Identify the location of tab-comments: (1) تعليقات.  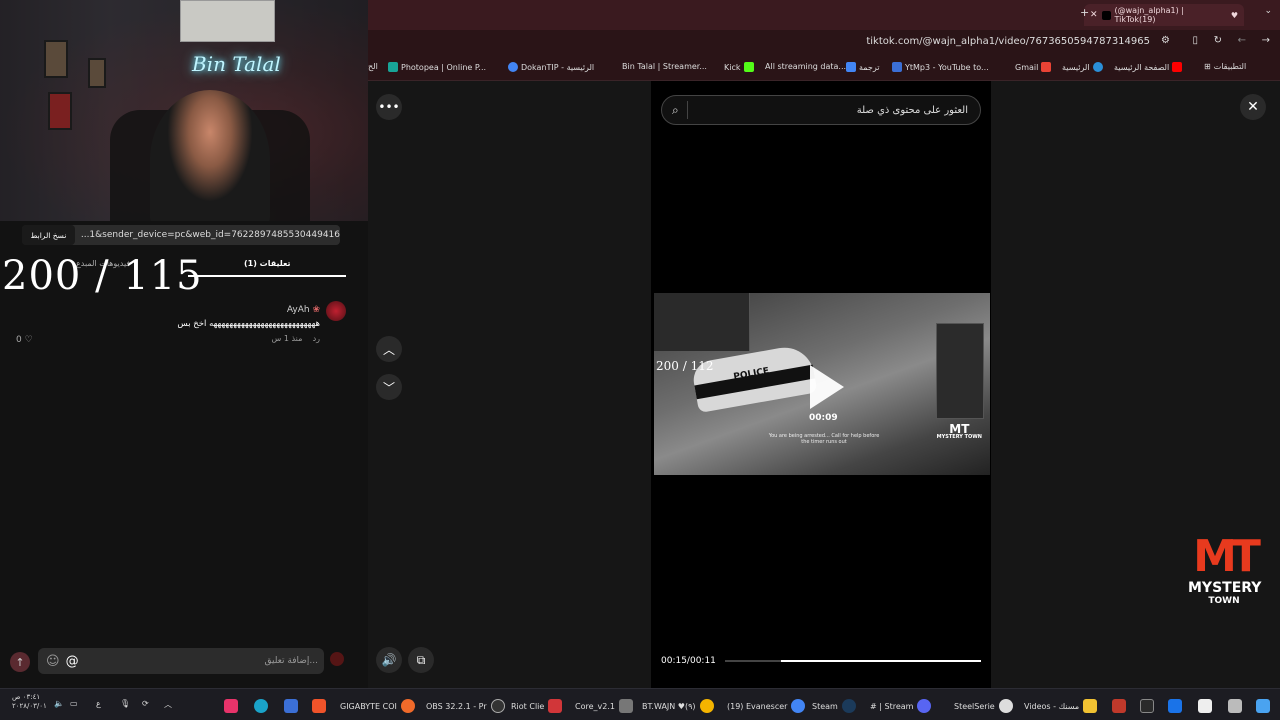
(267, 263).